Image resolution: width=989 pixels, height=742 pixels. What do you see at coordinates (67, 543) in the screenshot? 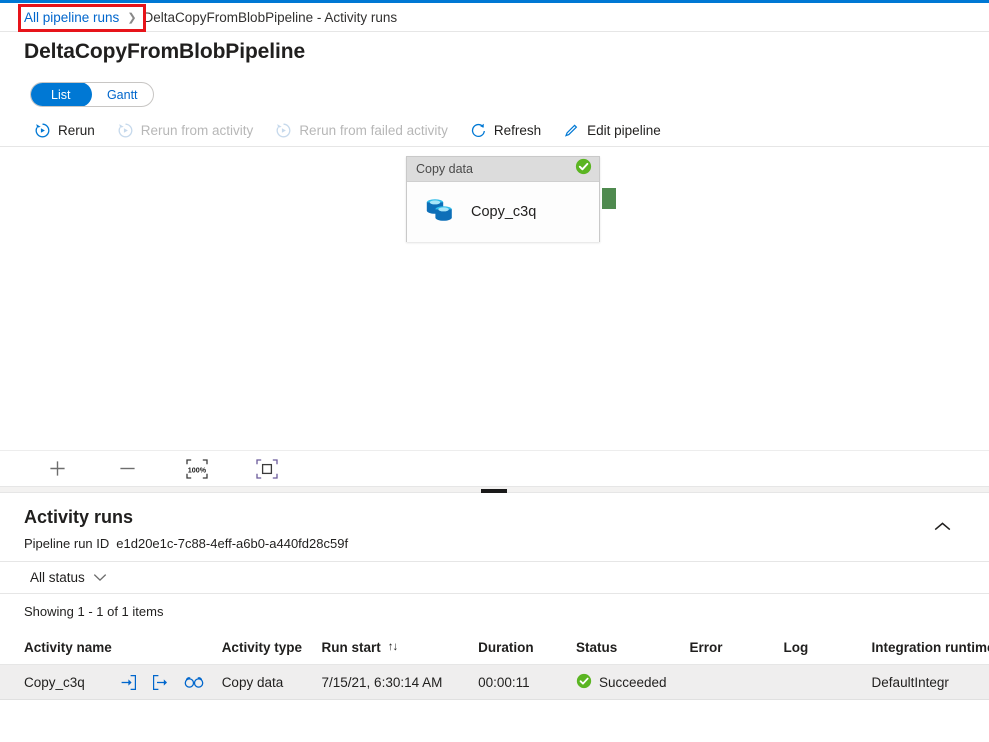
I see `pipeline-run-id-label: Pipeline run ID` at bounding box center [67, 543].